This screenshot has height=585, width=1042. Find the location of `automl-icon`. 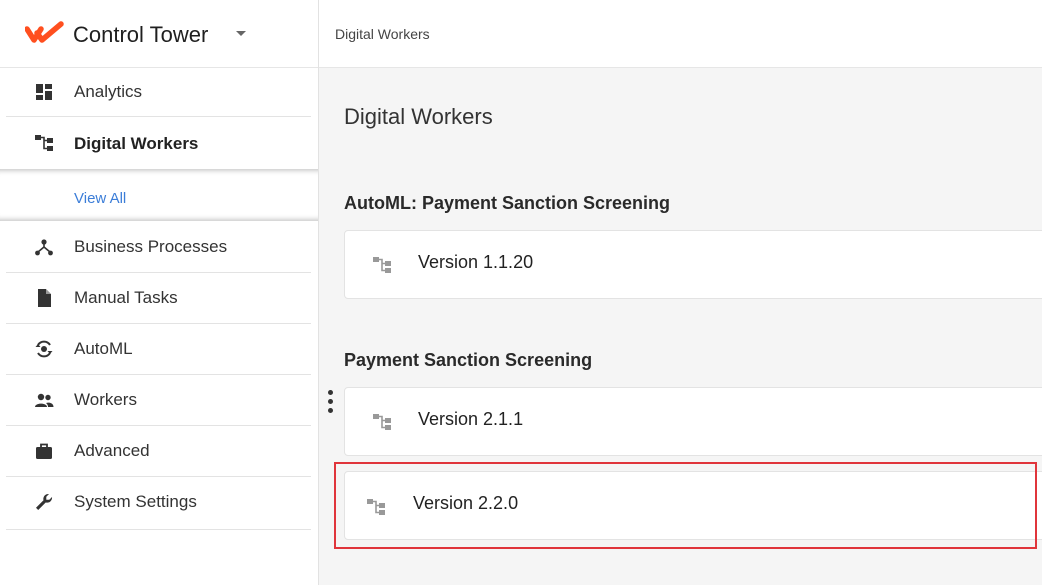

automl-icon is located at coordinates (44, 349).